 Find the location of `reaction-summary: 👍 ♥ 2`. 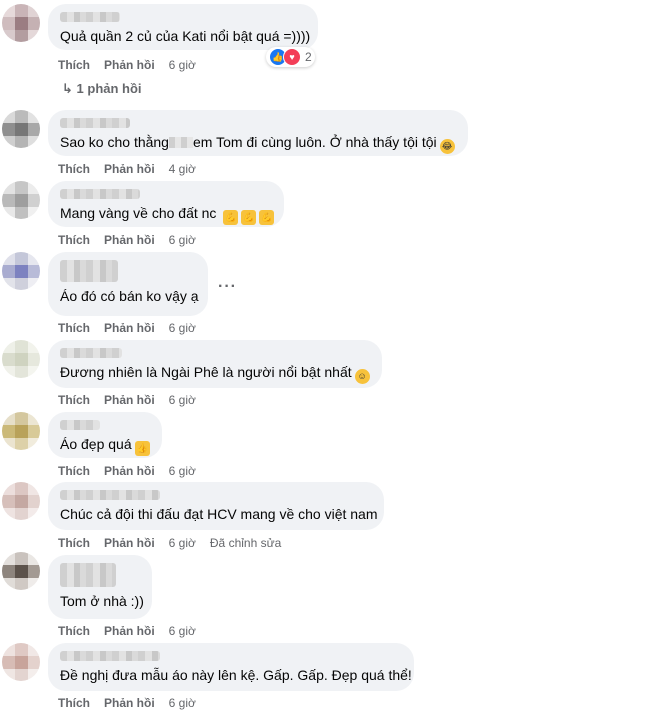

reaction-summary: 👍 ♥ 2 is located at coordinates (290, 57).